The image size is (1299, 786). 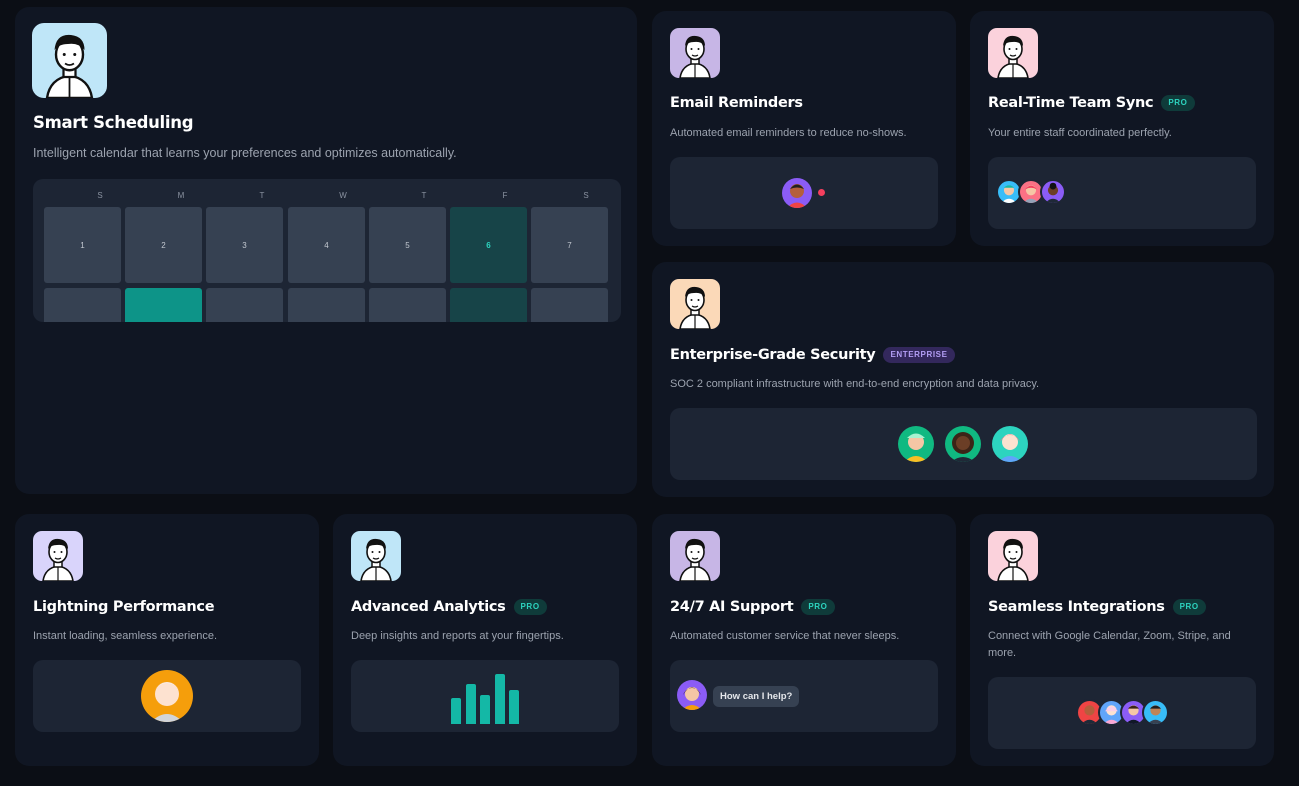 What do you see at coordinates (407, 245) in the screenshot?
I see `calendar-day-cell: 5` at bounding box center [407, 245].